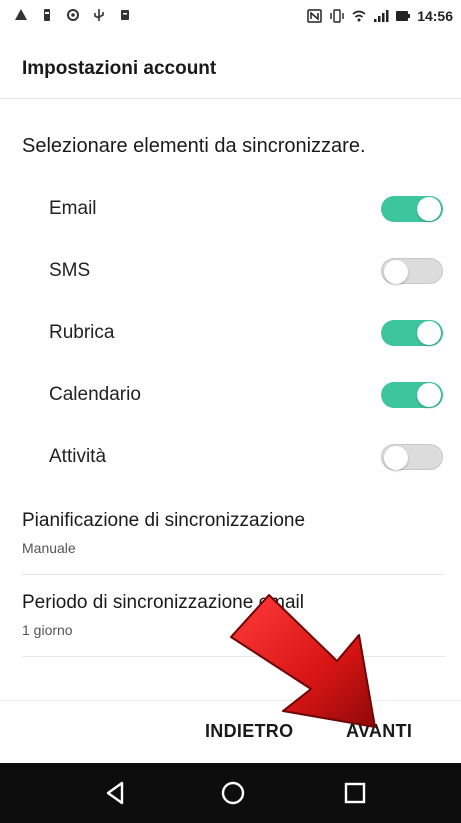 The height and width of the screenshot is (823, 461). What do you see at coordinates (233, 793) in the screenshot?
I see `home-icon` at bounding box center [233, 793].